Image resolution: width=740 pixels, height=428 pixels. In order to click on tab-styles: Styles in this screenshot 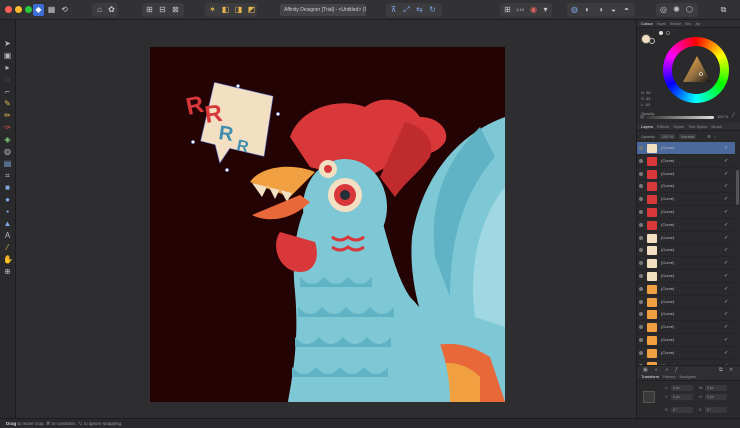, I will do `click(678, 126)`.